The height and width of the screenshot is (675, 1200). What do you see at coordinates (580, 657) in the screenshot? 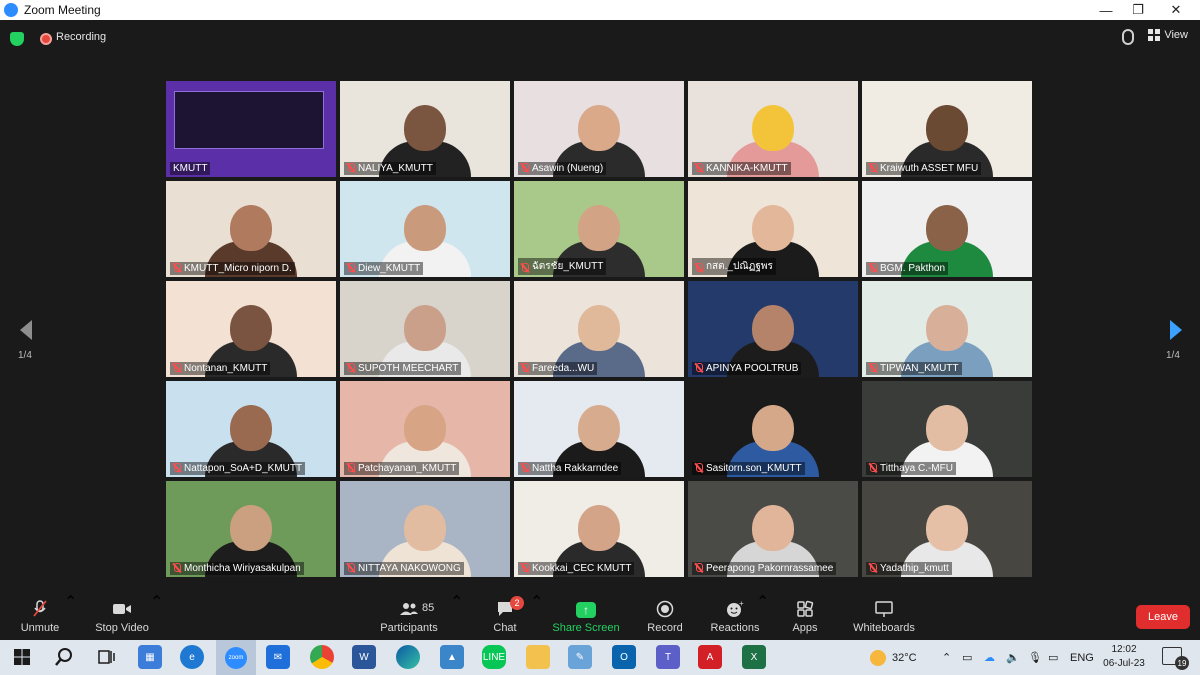
I see `notepad-app-icon: ✎` at bounding box center [580, 657].